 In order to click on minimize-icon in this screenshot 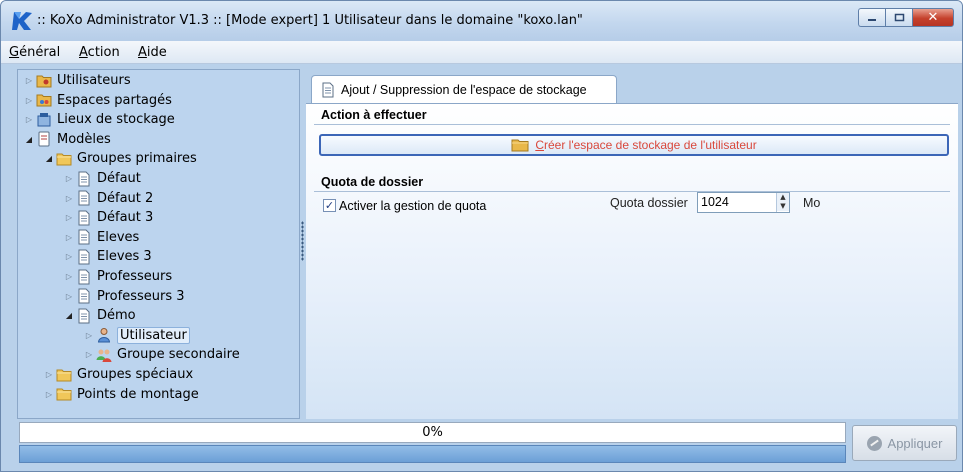, I will do `click(871, 20)`.